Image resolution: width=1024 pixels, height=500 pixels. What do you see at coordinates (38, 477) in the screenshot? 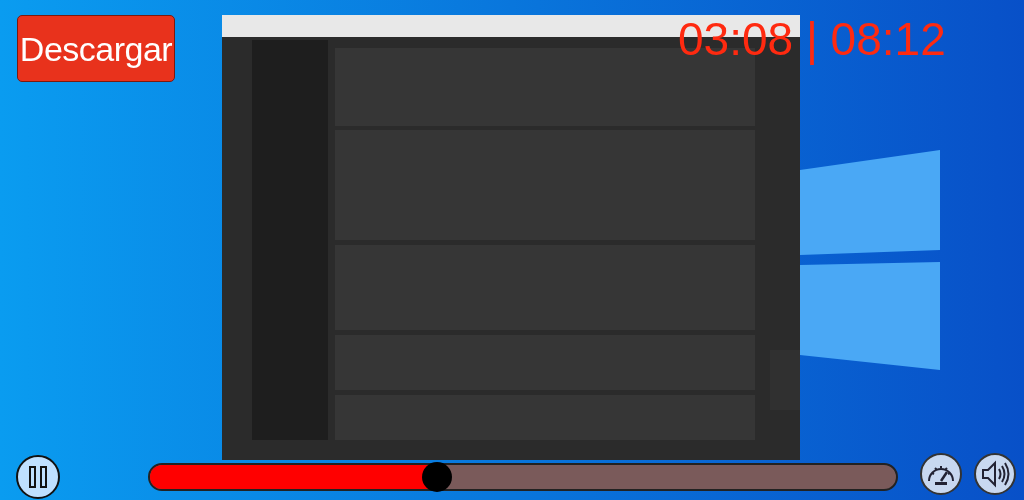
I see `pause-icon` at bounding box center [38, 477].